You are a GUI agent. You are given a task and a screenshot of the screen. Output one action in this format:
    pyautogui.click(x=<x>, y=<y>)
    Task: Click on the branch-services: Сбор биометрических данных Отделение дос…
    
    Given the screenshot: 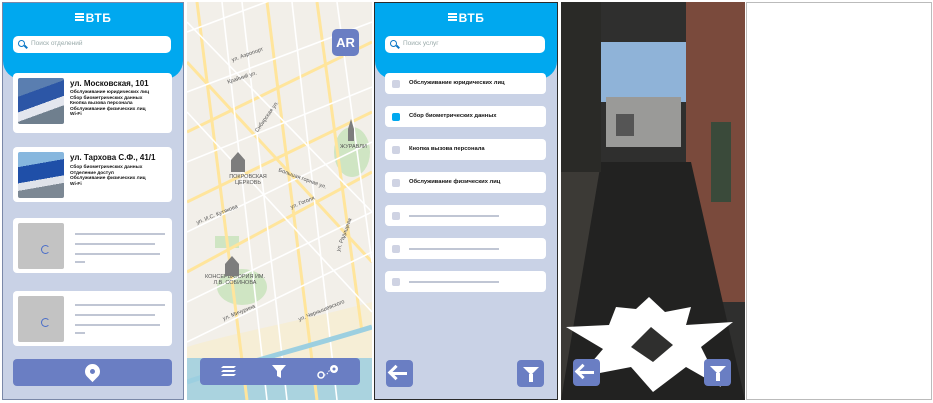 What is the action you would take?
    pyautogui.click(x=108, y=176)
    